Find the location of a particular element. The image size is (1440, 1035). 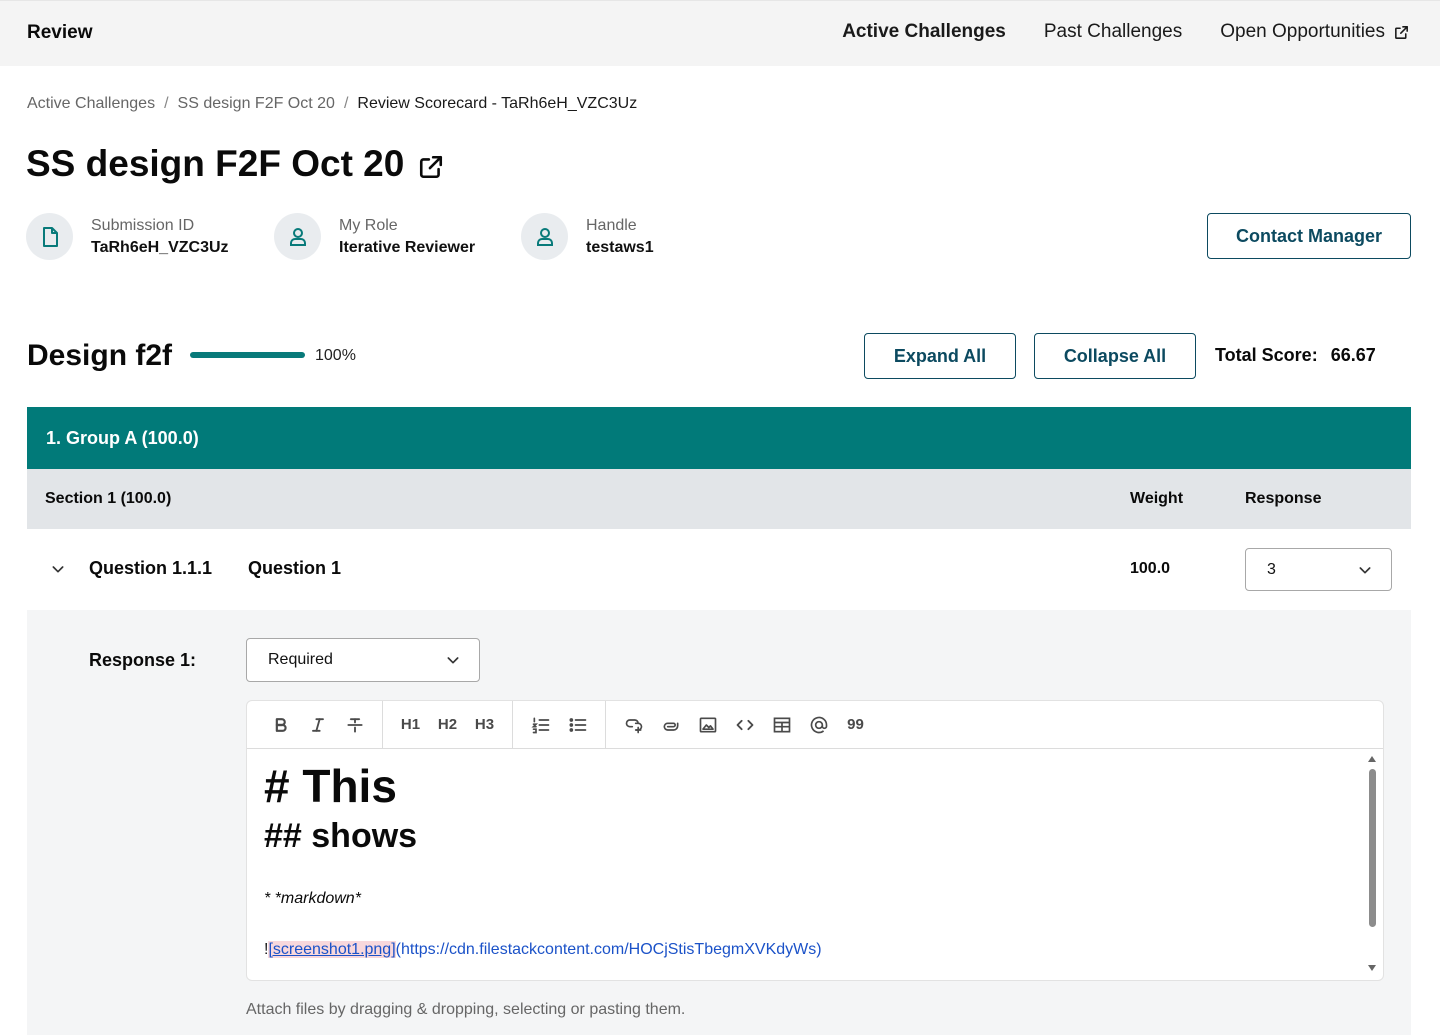

image-icon is located at coordinates (707, 725).